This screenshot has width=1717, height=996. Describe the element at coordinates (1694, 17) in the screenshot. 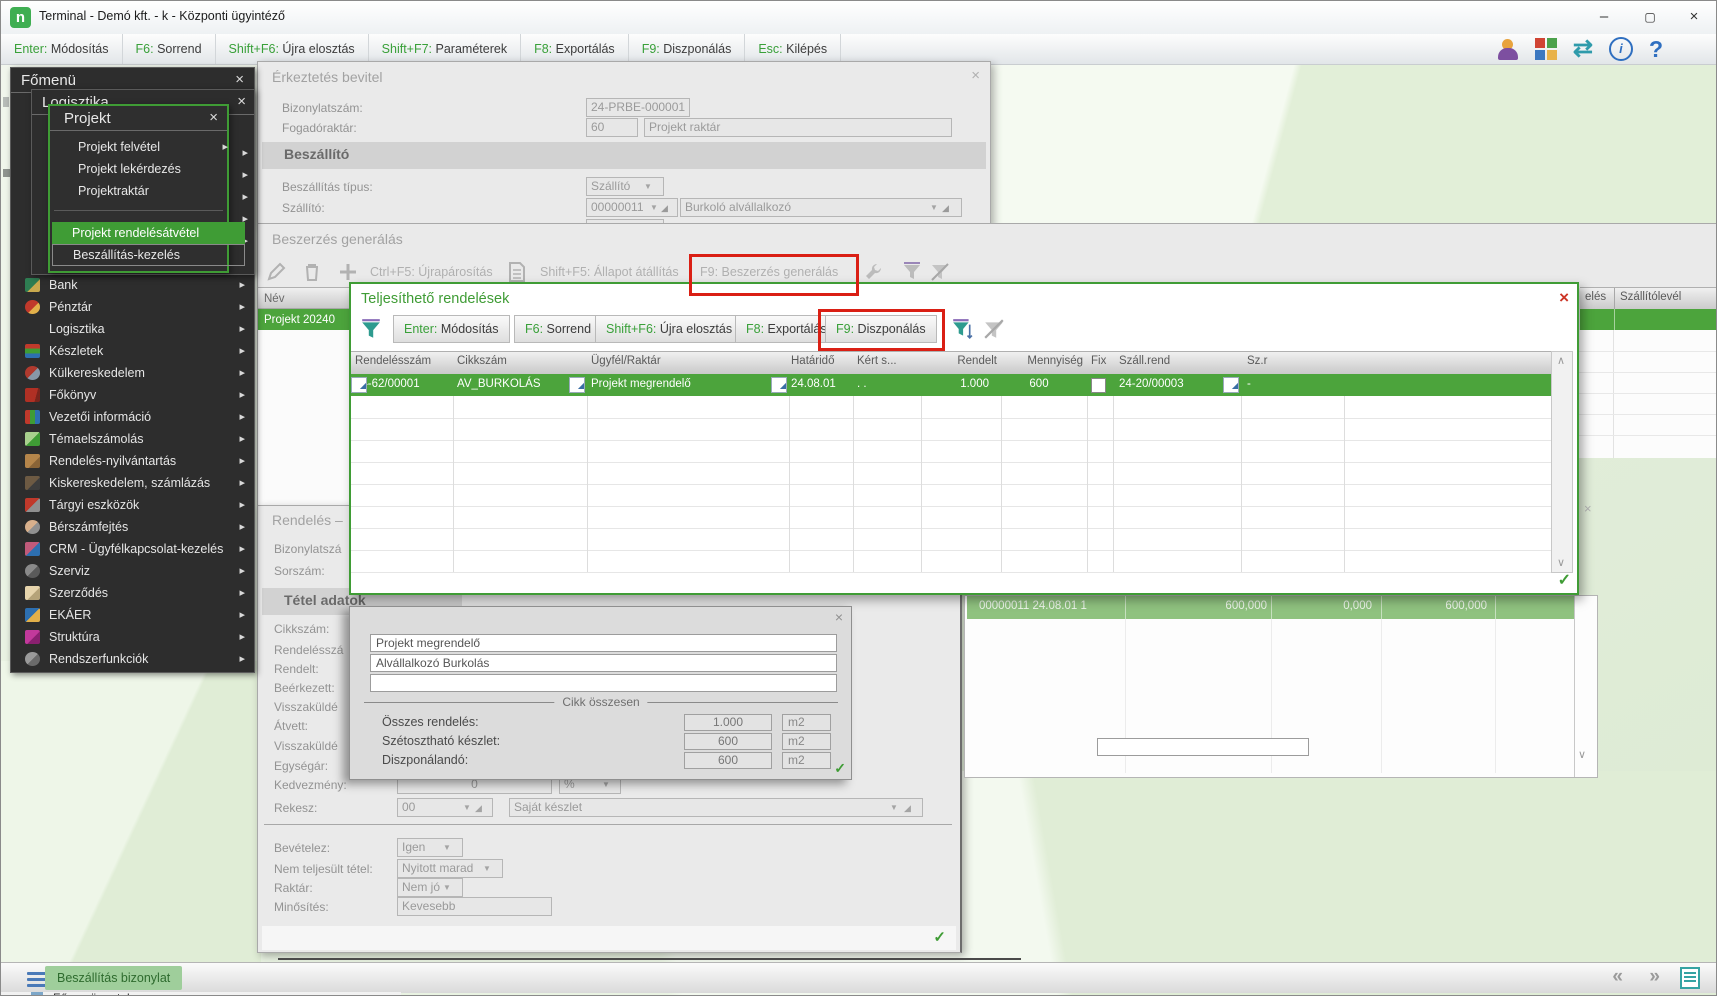

I see `close-button: ×` at that location.